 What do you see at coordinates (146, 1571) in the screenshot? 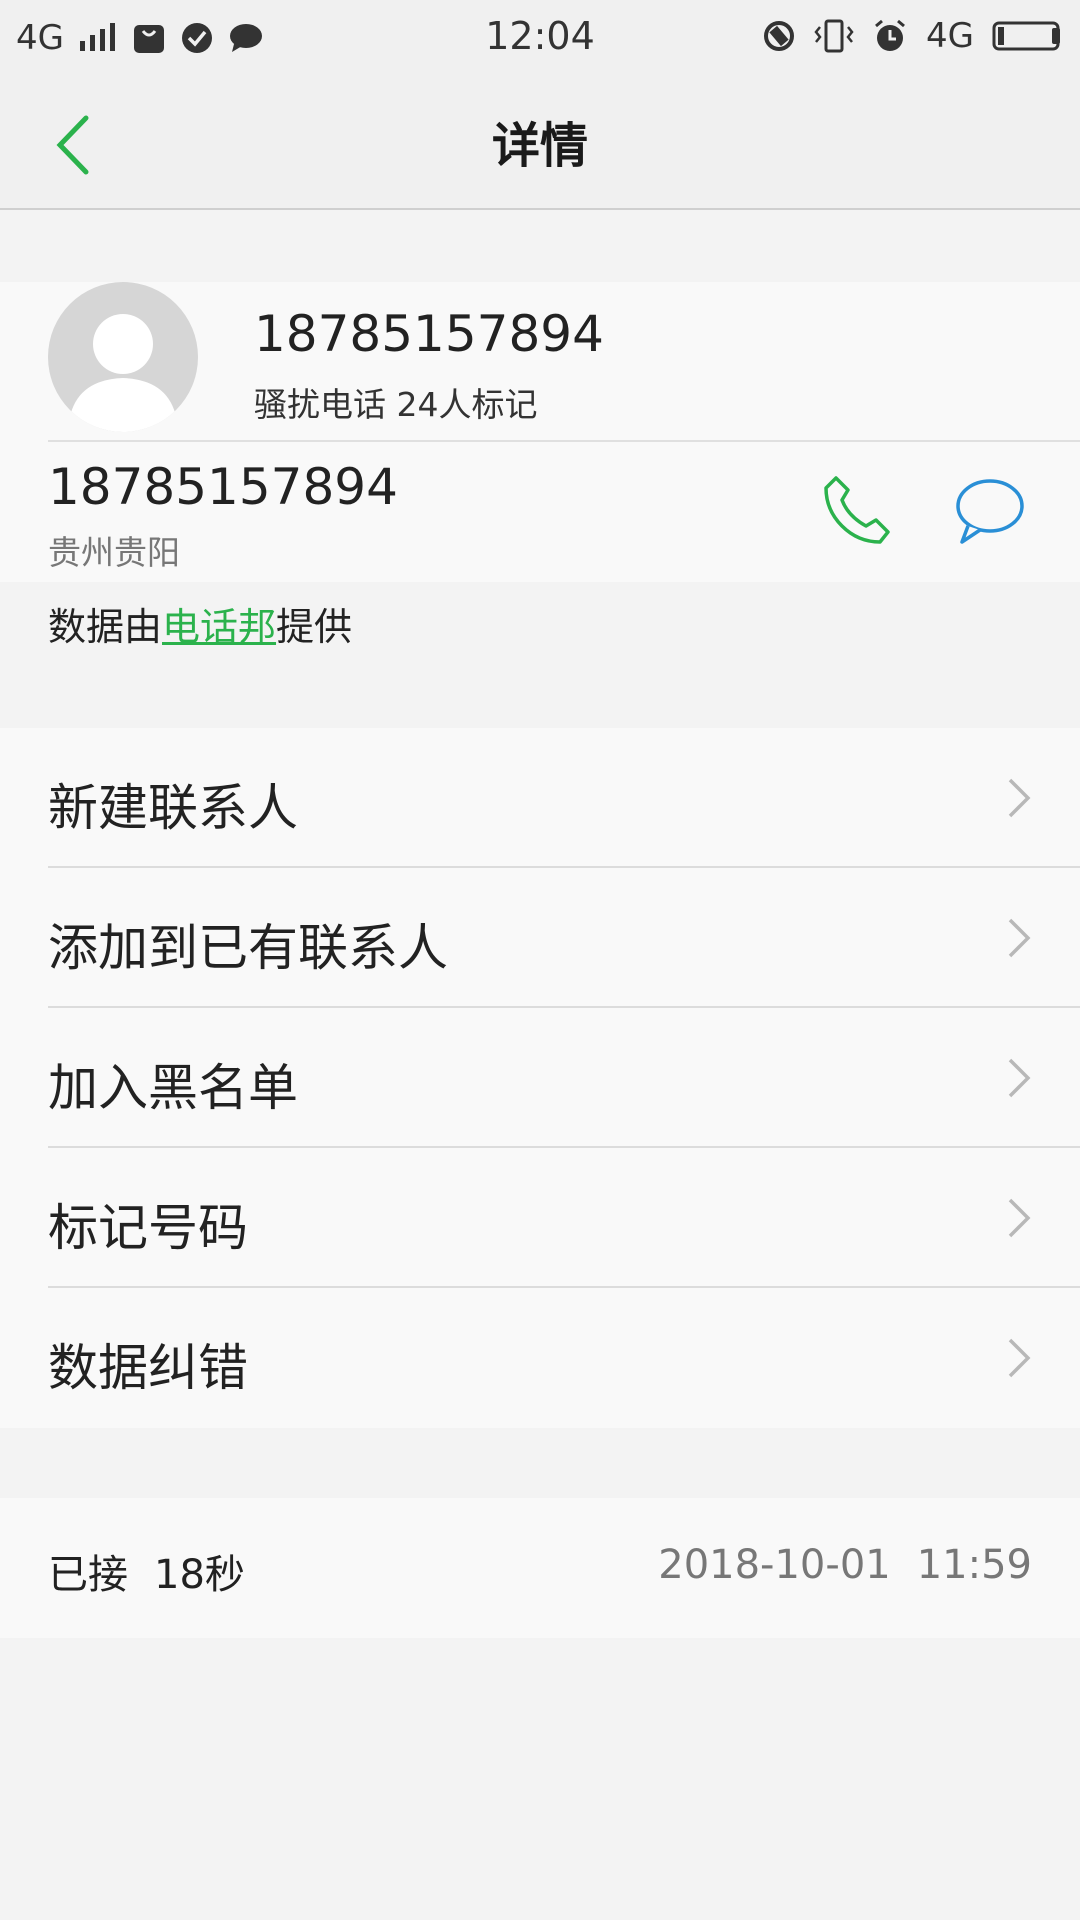
I see `call-status: 已接 18秒` at bounding box center [146, 1571].